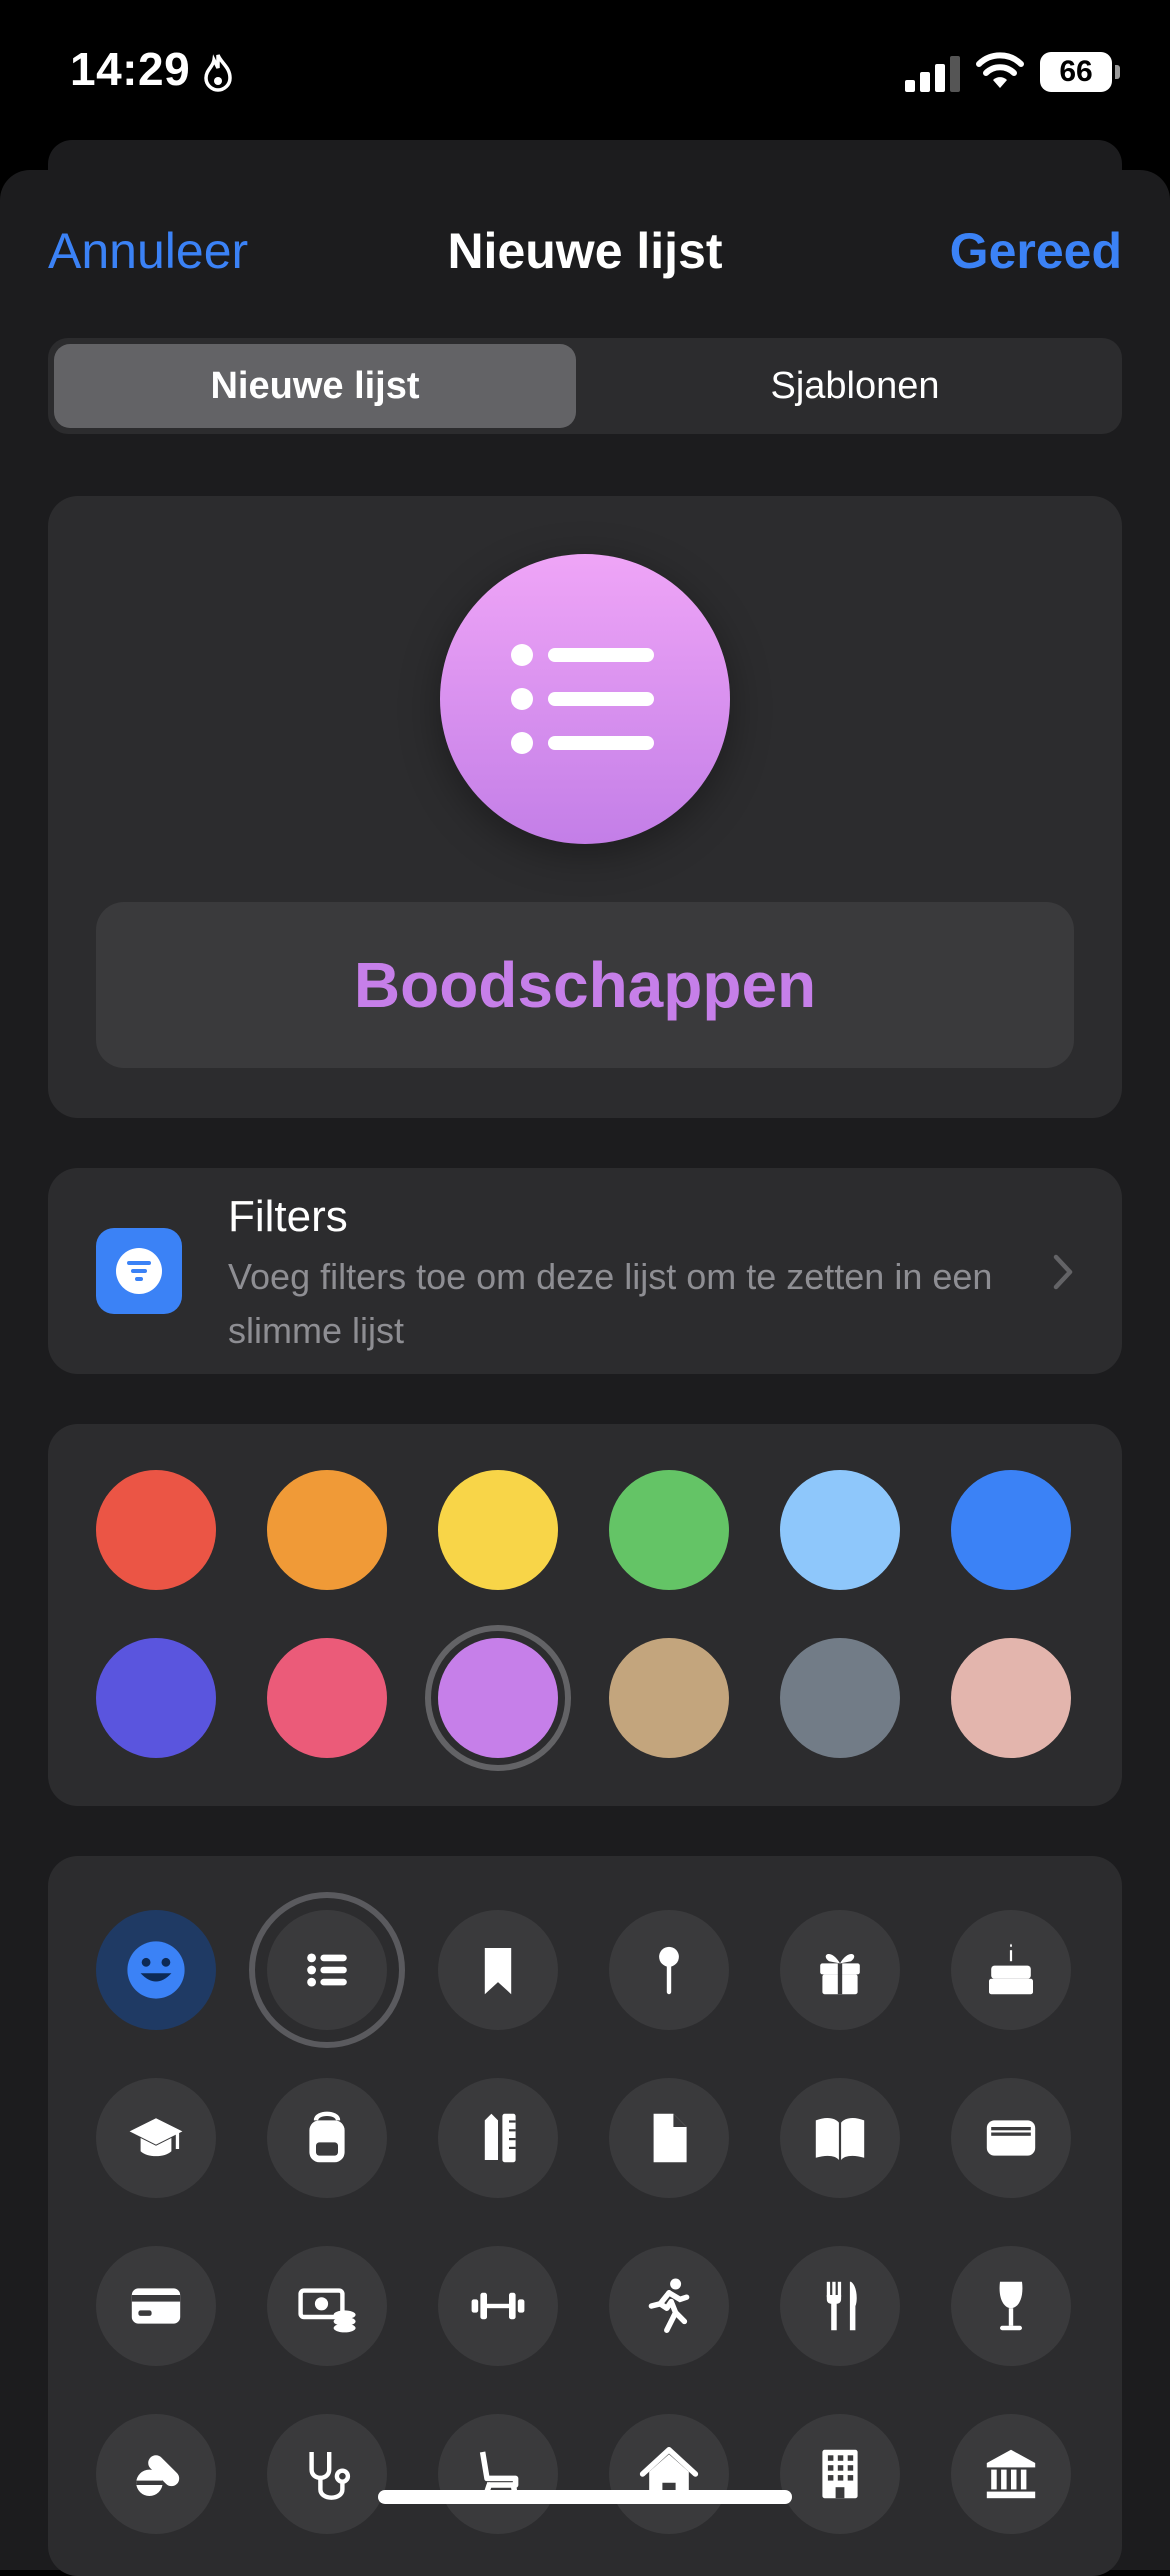 This screenshot has width=1170, height=2576. I want to click on icon-option-house, so click(669, 2474).